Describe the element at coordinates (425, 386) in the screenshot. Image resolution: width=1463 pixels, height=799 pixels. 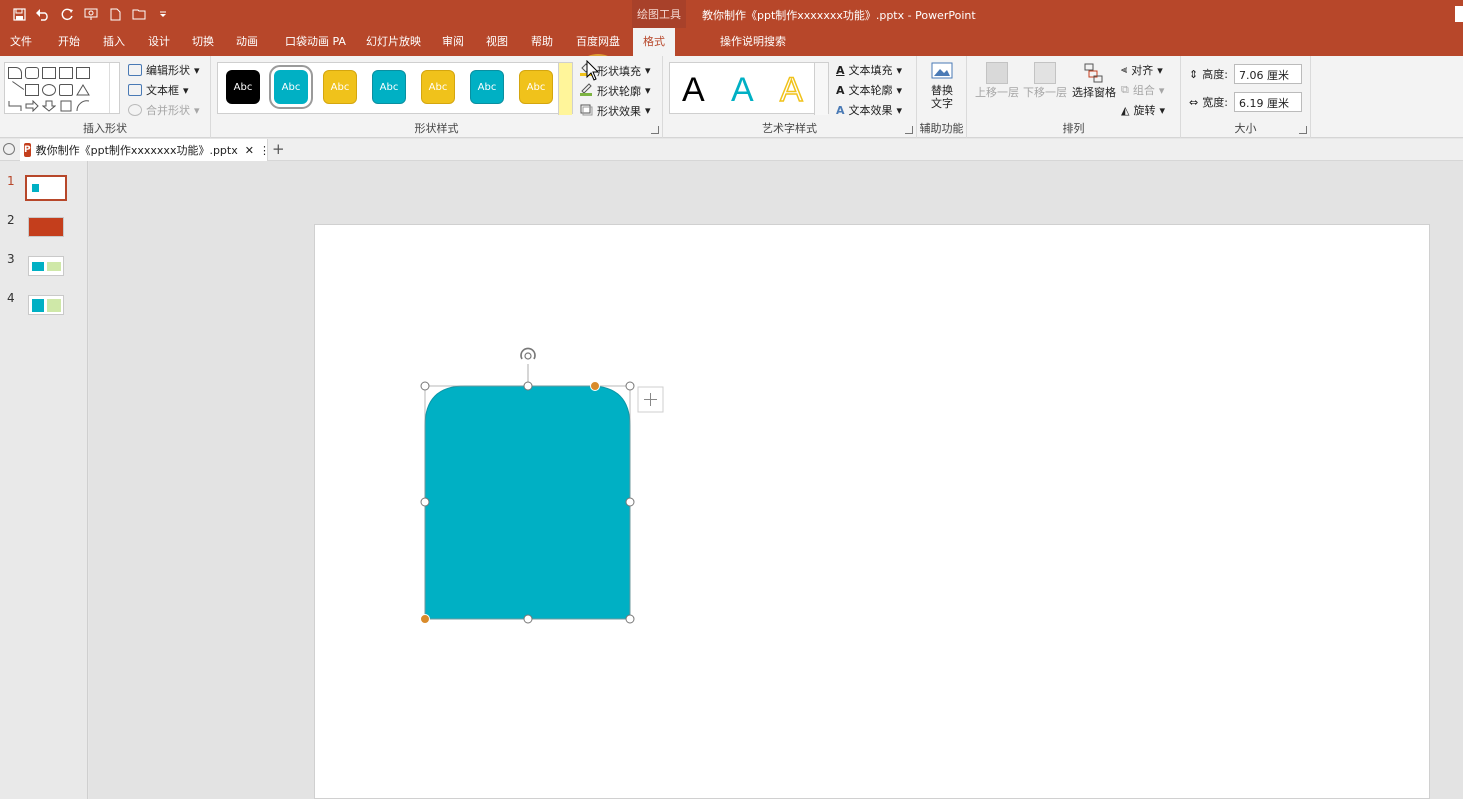
I see `resize-handle-top-left` at that location.